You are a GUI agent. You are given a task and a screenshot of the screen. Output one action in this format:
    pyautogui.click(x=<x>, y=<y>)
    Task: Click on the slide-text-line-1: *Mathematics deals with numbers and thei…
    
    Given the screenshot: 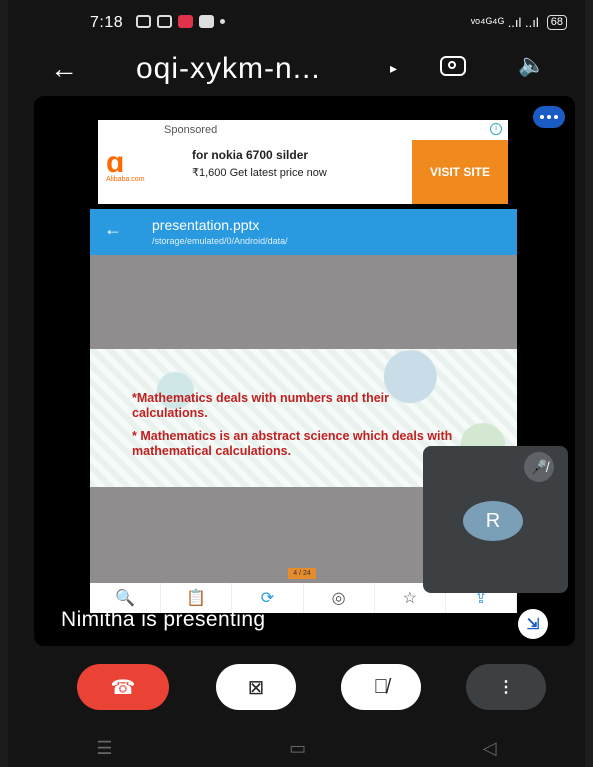 What is the action you would take?
    pyautogui.click(x=261, y=405)
    